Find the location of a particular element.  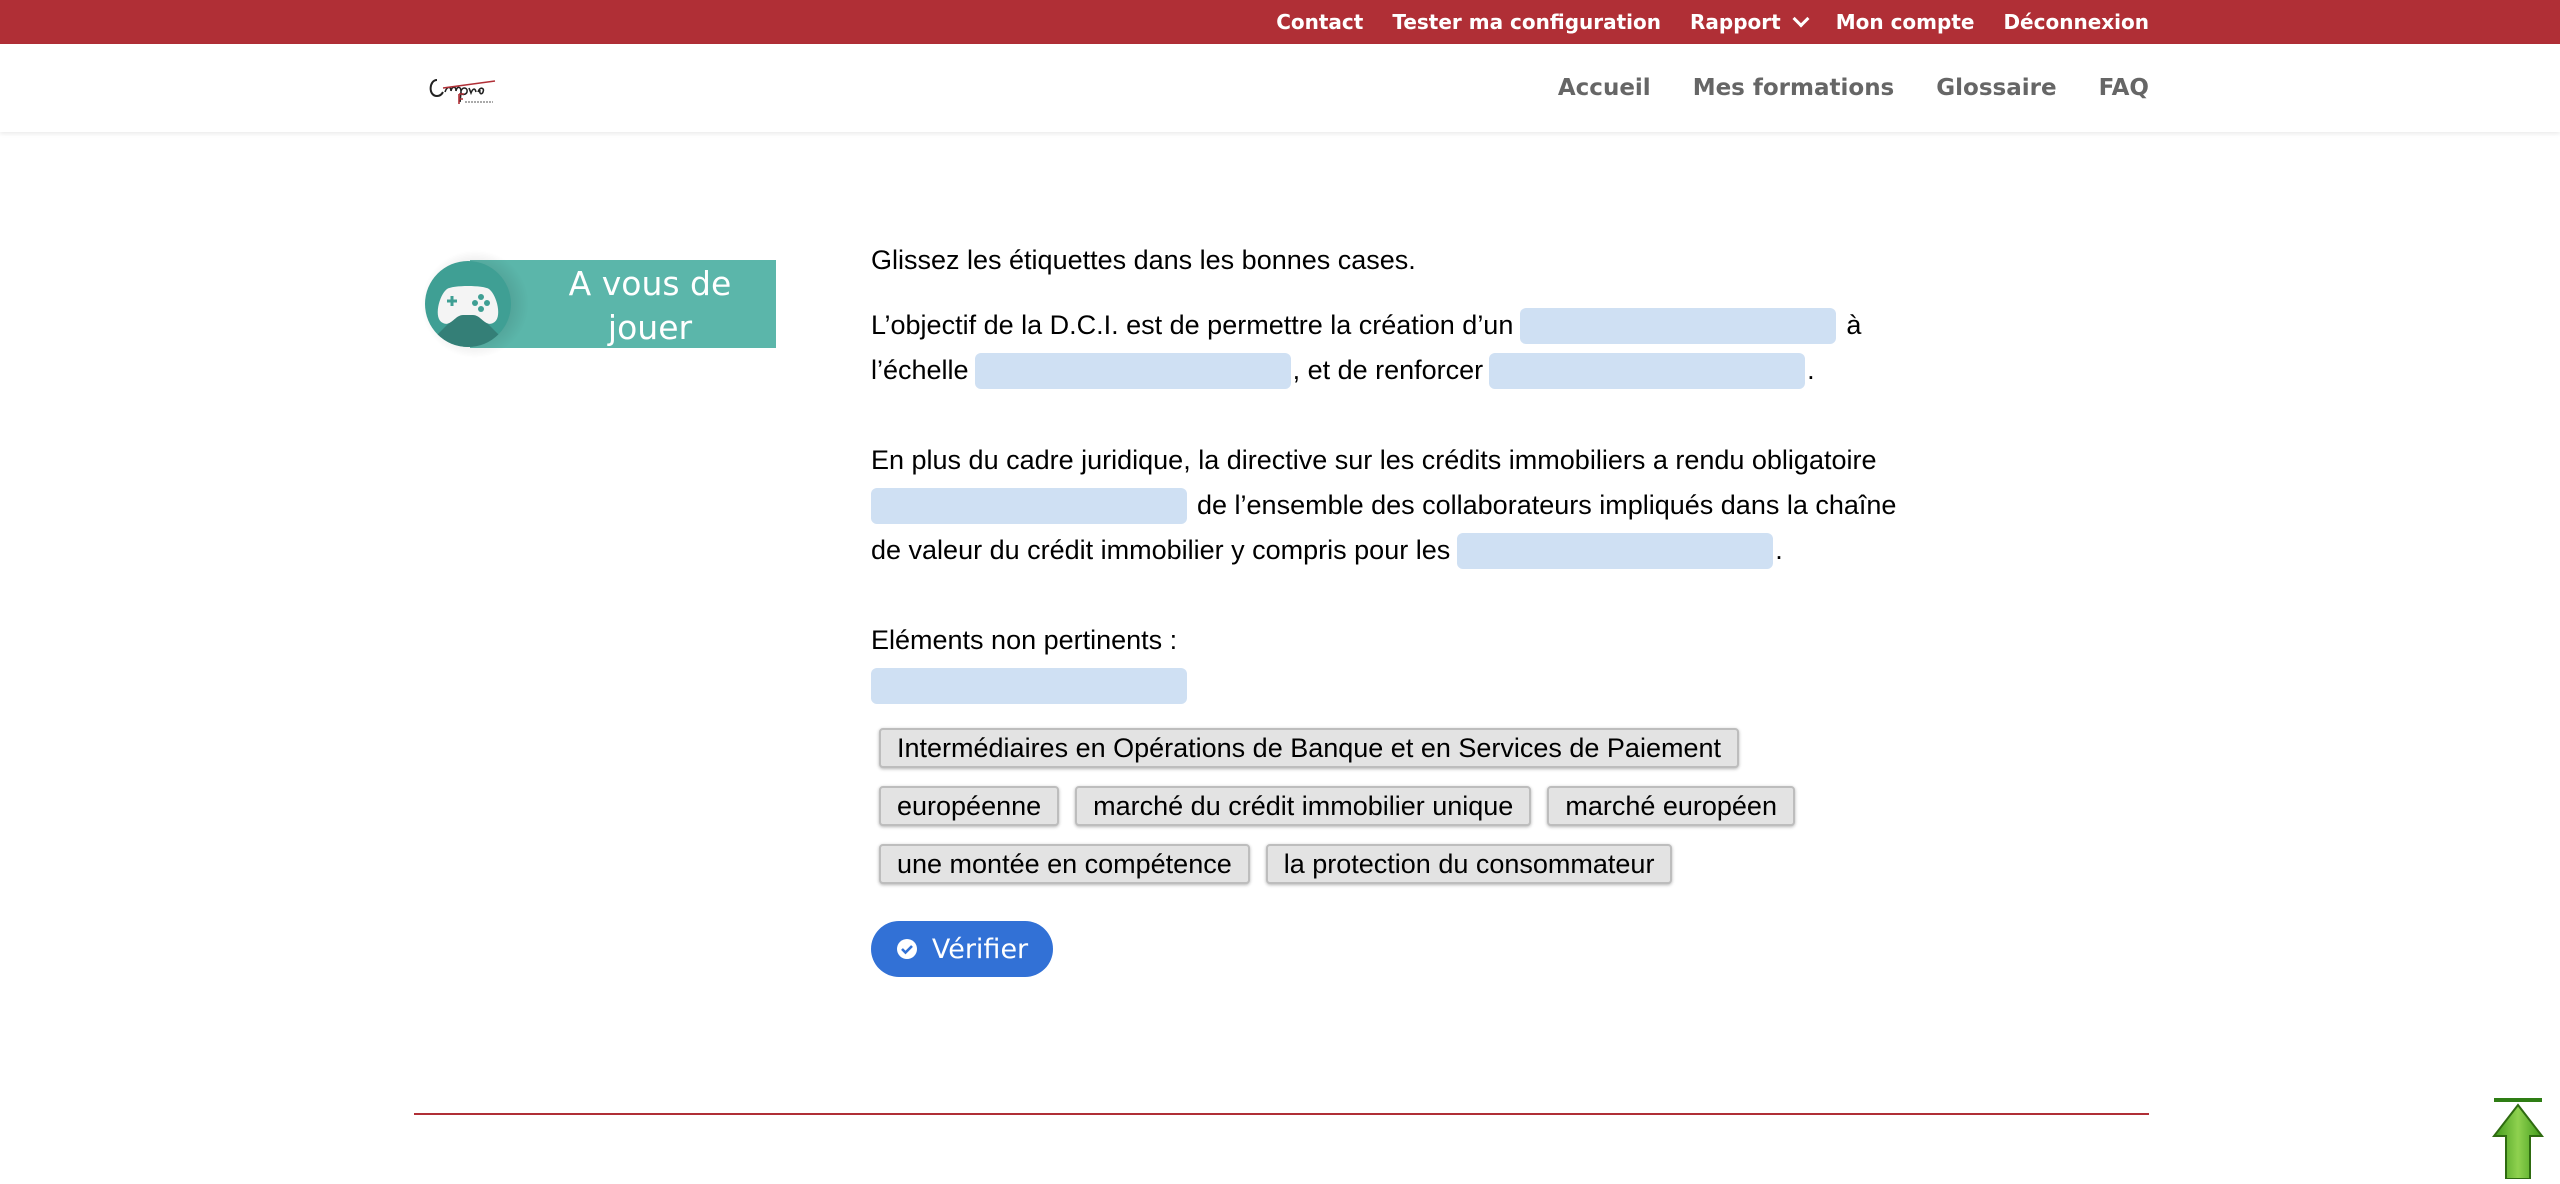

draggable-label: la protection du consommateur is located at coordinates (1469, 864).